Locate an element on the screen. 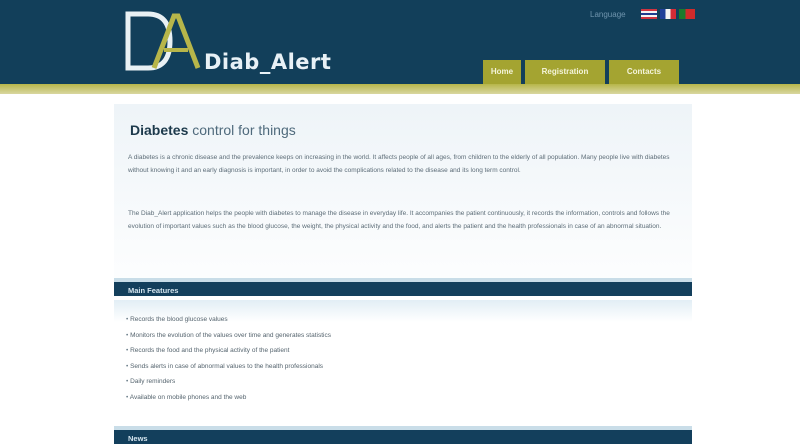 The height and width of the screenshot is (448, 800). news-heading: News is located at coordinates (403, 435).